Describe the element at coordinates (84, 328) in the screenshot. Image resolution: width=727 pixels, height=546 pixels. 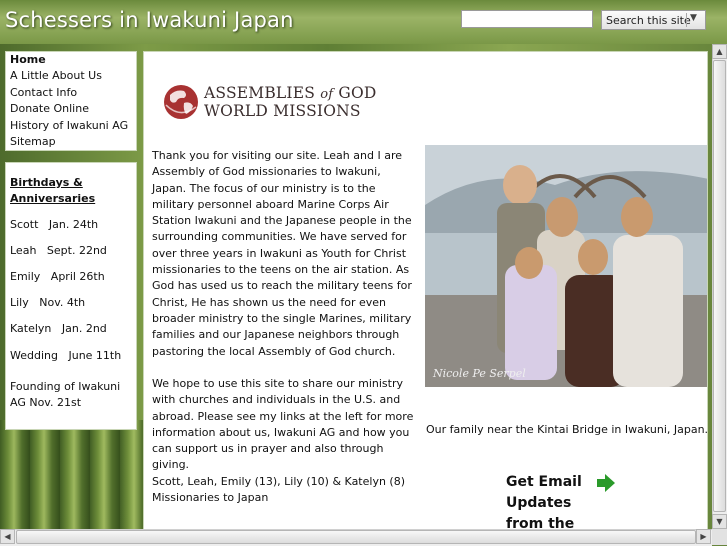
I see `date-value: Jan. 2nd` at that location.